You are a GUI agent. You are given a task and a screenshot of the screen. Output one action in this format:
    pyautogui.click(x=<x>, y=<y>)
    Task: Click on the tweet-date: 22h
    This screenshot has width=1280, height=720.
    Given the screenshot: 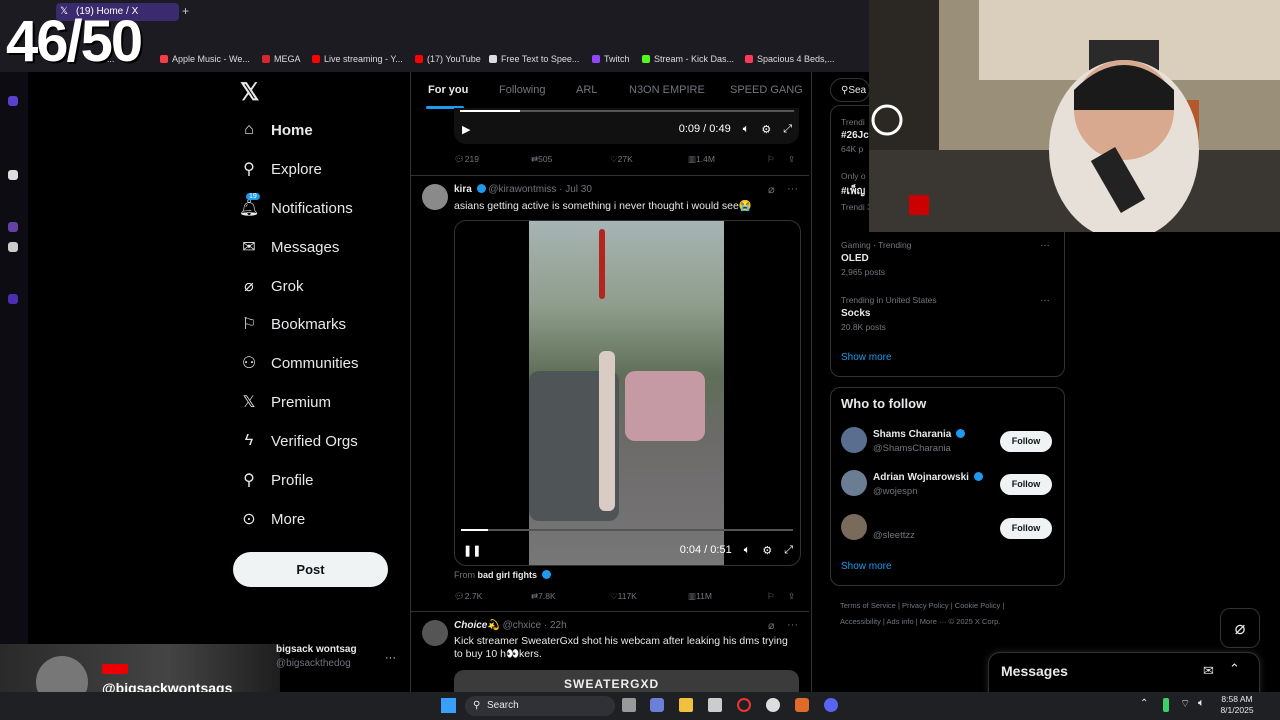 What is the action you would take?
    pyautogui.click(x=558, y=625)
    